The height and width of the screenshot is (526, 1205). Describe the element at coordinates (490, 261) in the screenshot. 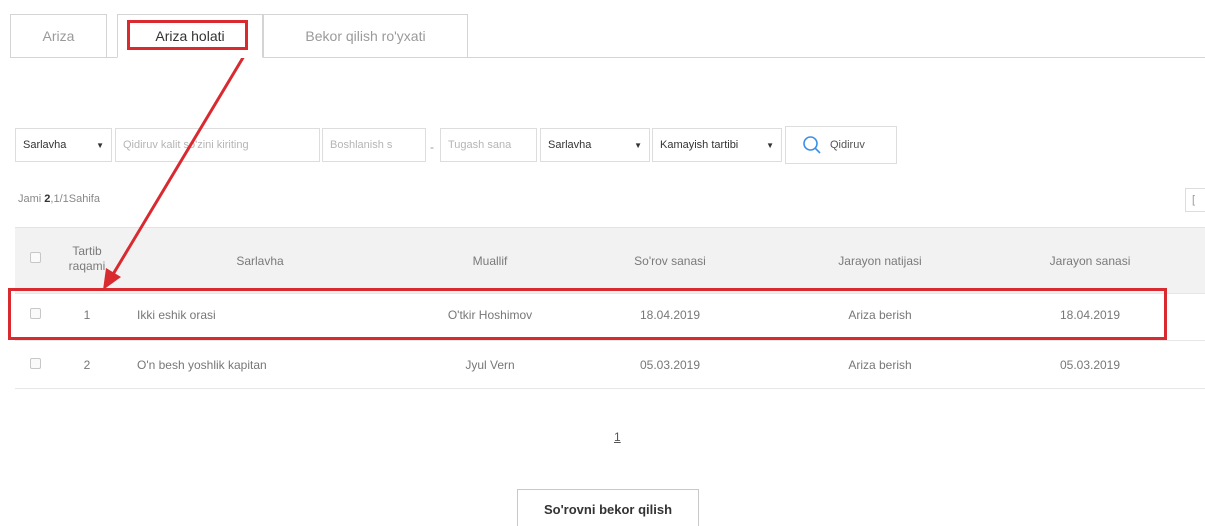

I see `column-header-author: Muallif` at that location.